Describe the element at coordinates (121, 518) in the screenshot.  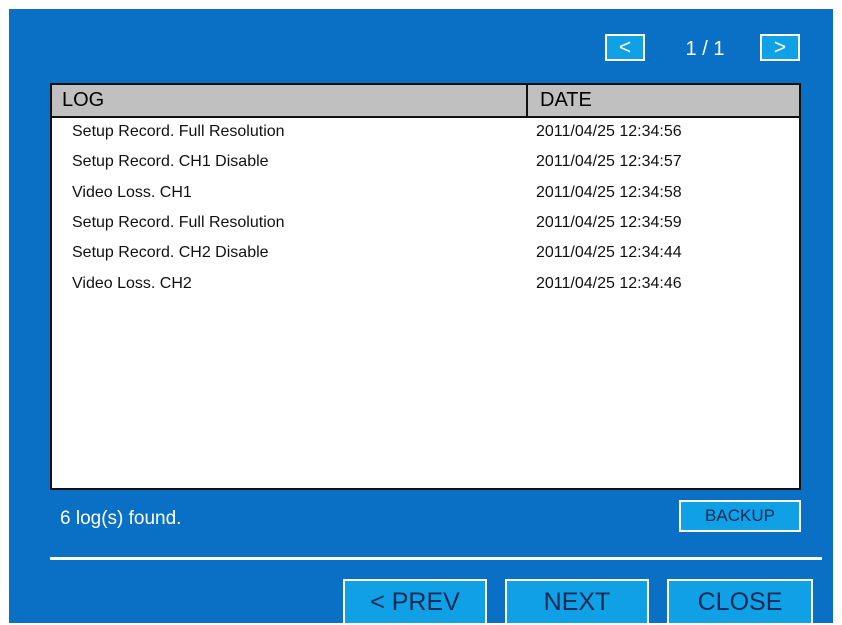
I see `log-count-status: 6 log(s) found.` at that location.